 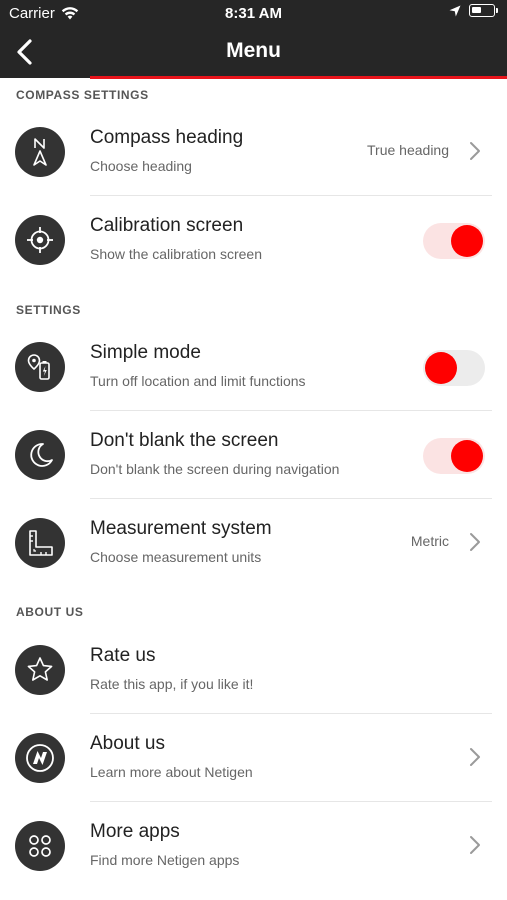 I want to click on apps-grid-icon, so click(x=40, y=846).